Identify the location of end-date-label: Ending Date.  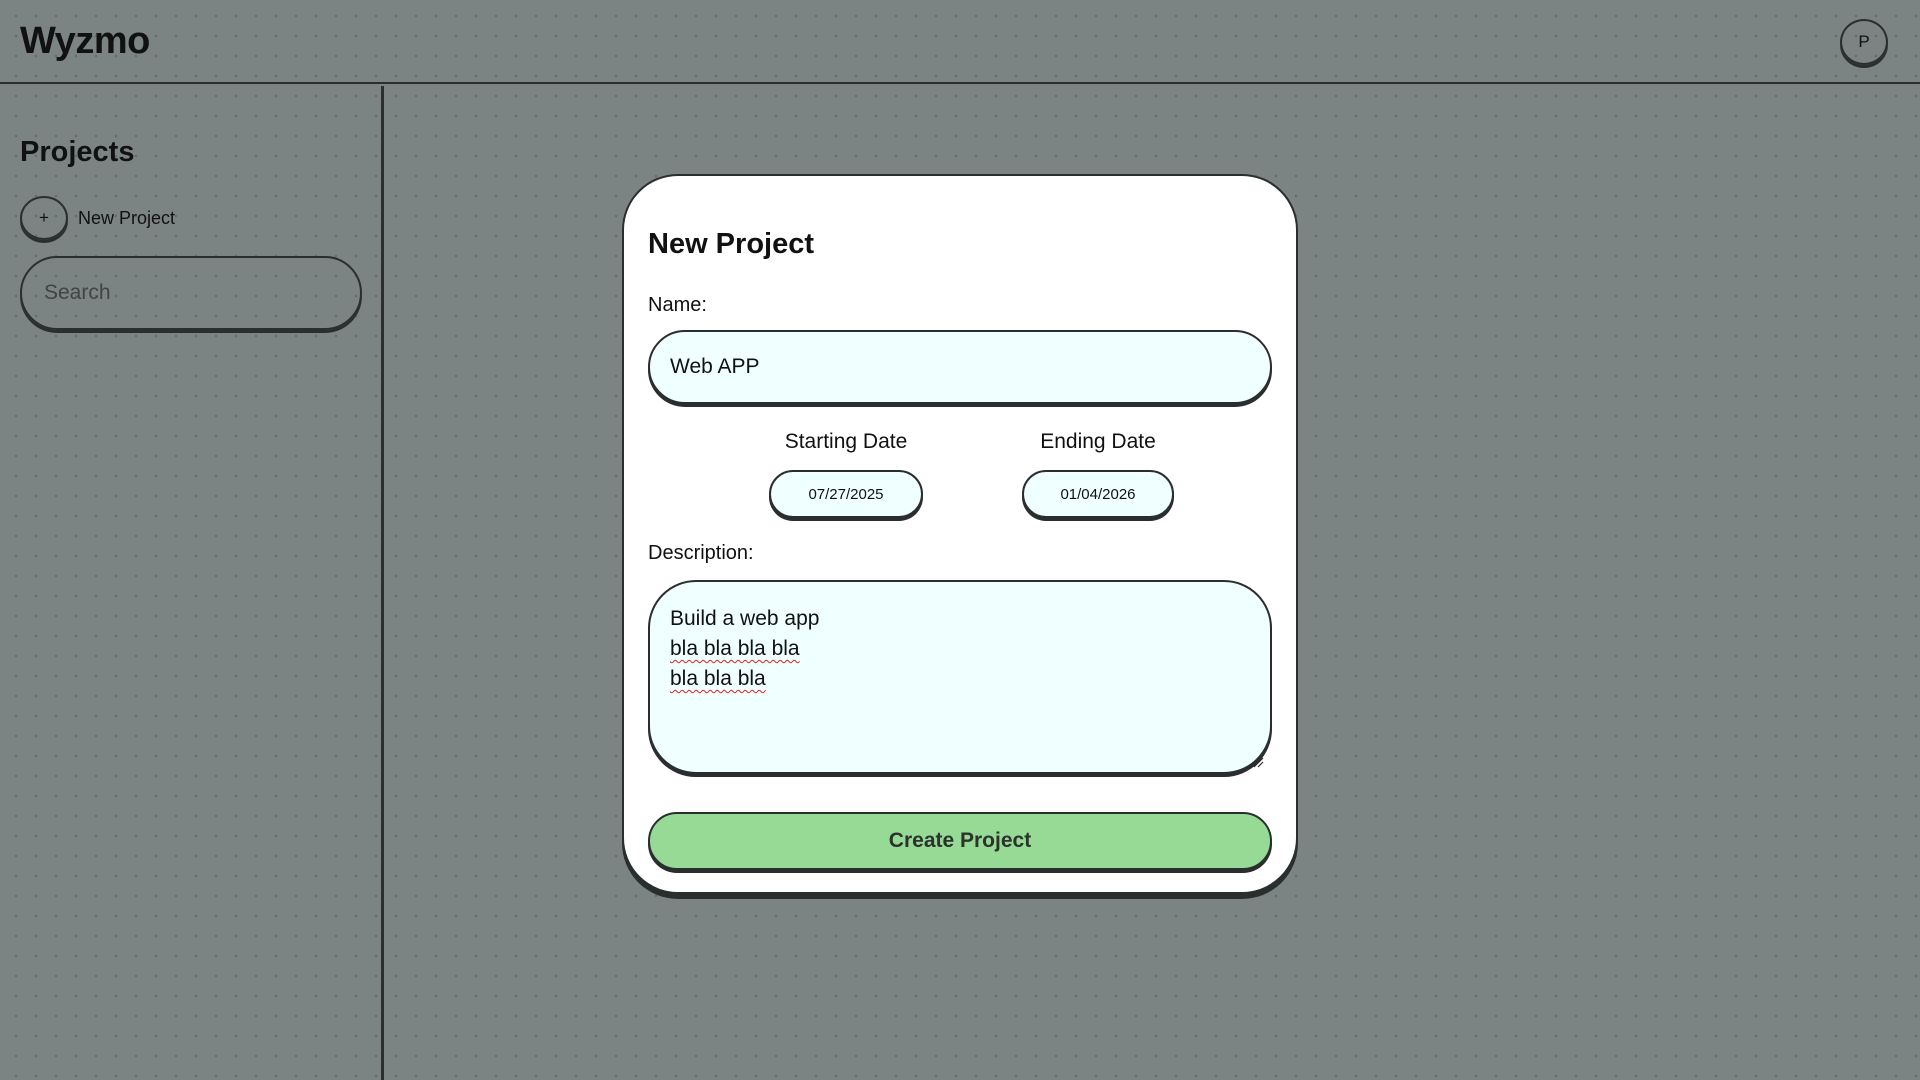
(1098, 441).